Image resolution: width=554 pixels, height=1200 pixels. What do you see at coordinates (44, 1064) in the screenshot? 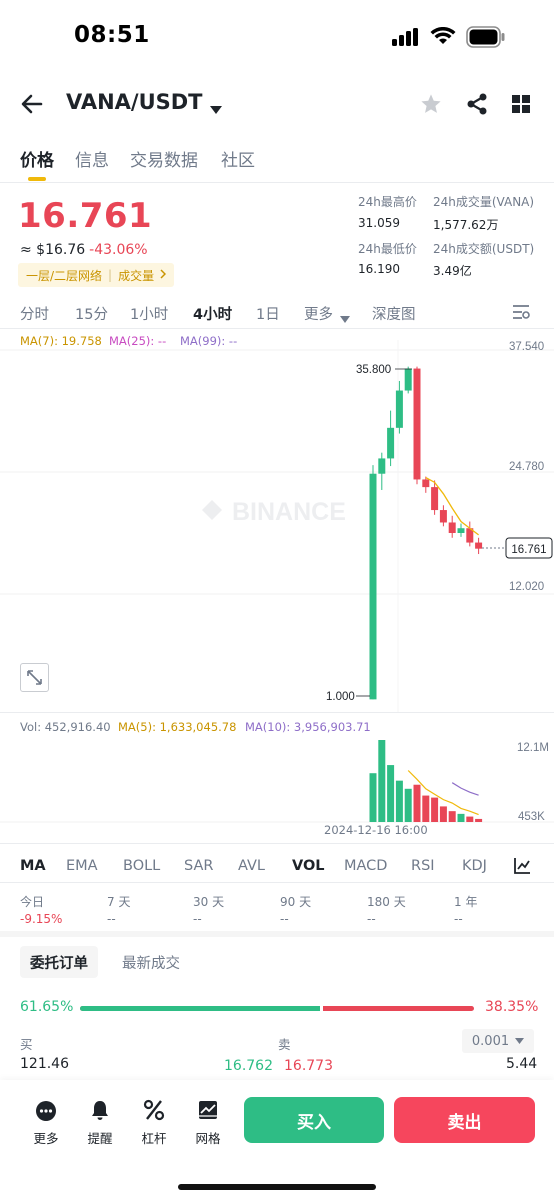
I see `bid-qty: 121.46` at bounding box center [44, 1064].